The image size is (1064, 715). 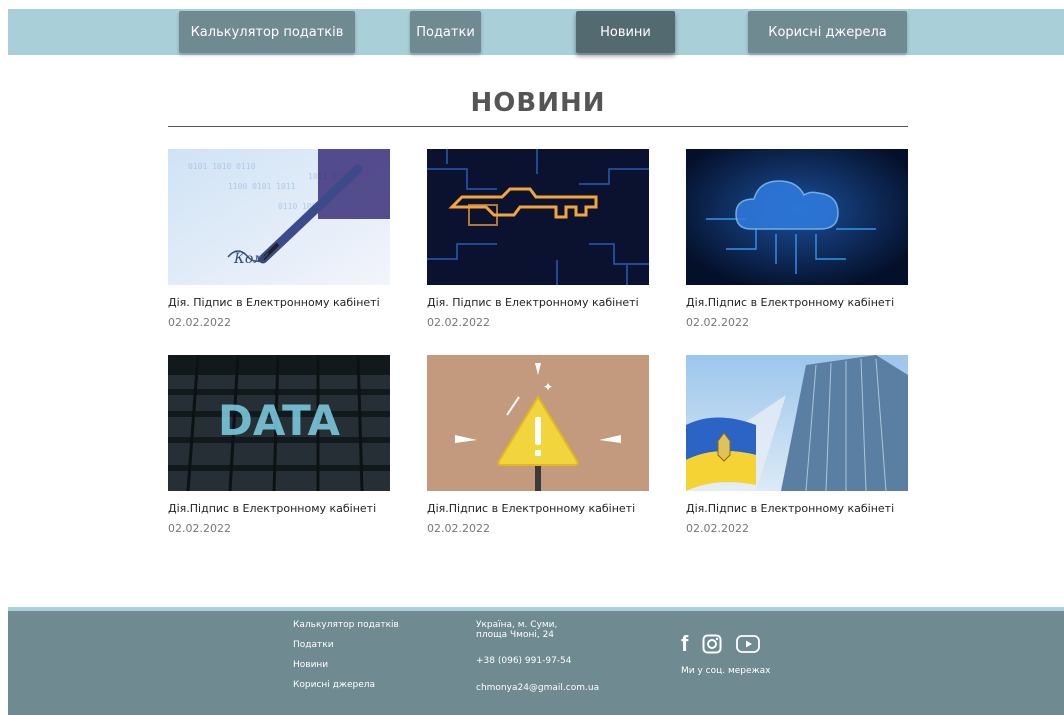 I want to click on svg-text: 0101 1010 0110, so click(x=222, y=166).